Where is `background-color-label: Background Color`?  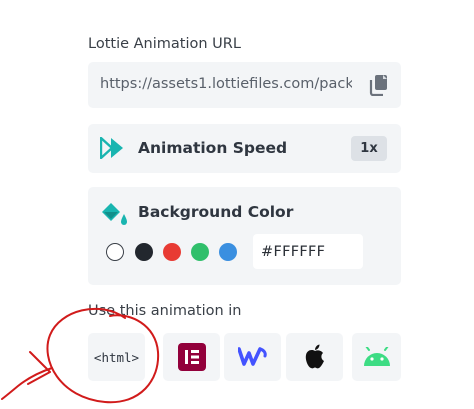 background-color-label: Background Color is located at coordinates (216, 212).